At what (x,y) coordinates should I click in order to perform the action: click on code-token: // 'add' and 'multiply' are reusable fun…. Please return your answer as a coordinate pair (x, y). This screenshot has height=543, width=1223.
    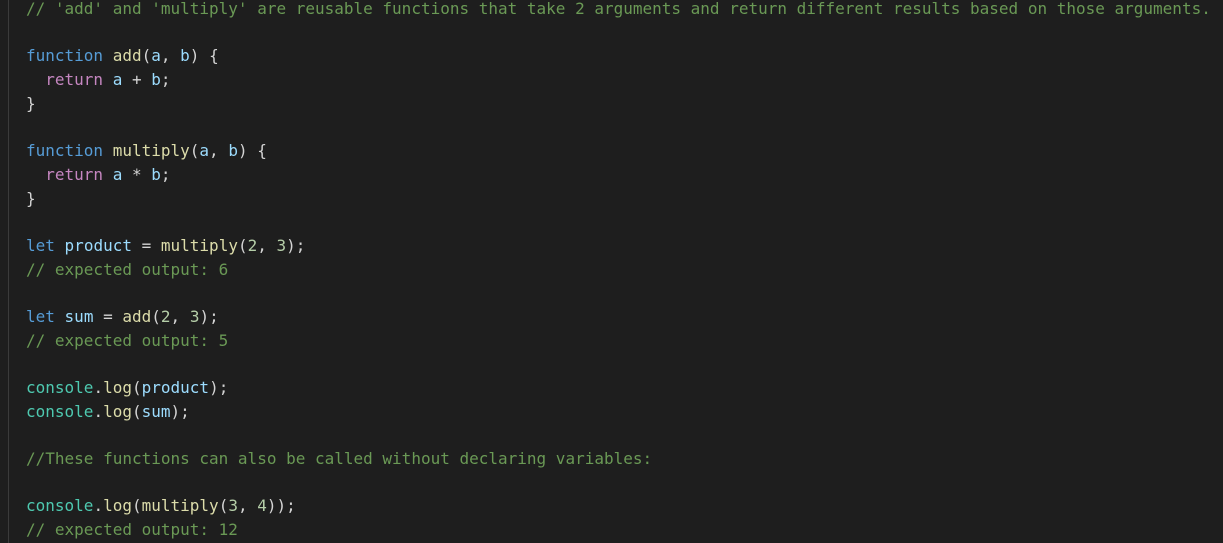
    Looking at the image, I should click on (618, 9).